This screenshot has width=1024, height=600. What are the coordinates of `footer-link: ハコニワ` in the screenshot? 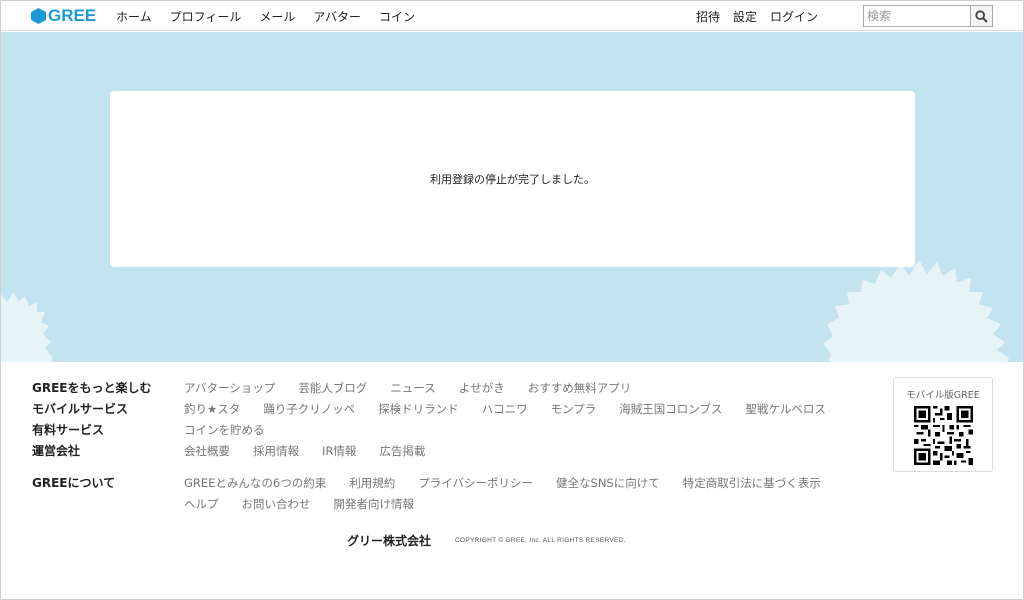 It's located at (505, 409).